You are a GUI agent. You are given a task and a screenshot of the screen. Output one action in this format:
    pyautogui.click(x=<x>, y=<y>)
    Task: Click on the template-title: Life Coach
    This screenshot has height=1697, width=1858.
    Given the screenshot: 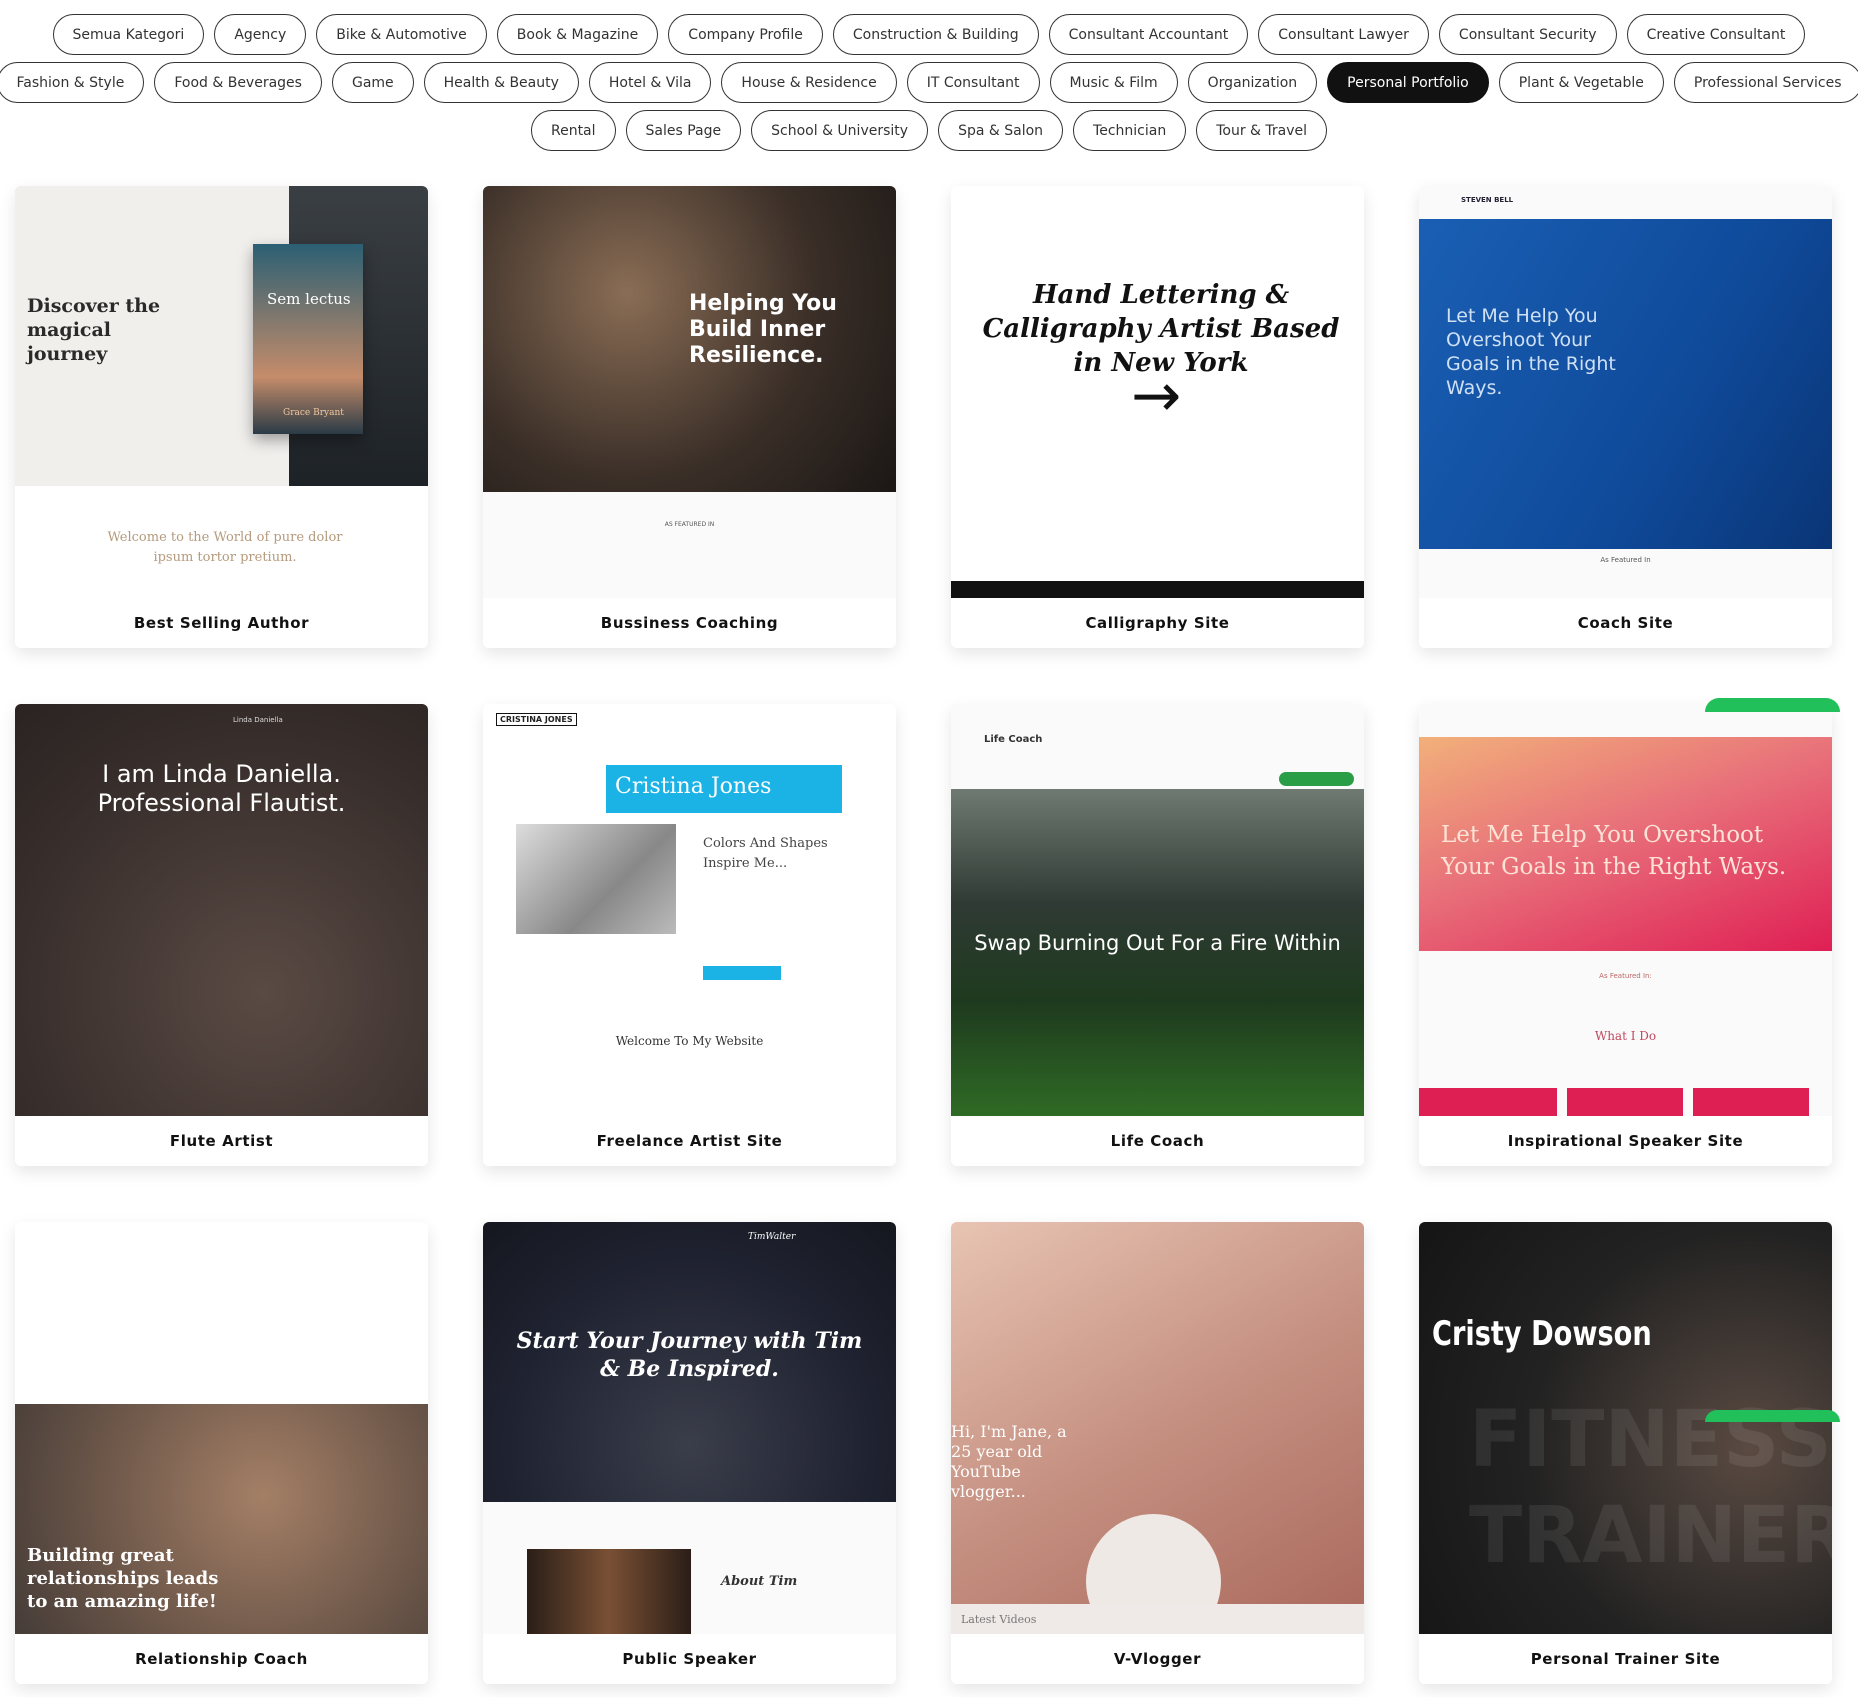 What is the action you would take?
    pyautogui.click(x=1157, y=1141)
    